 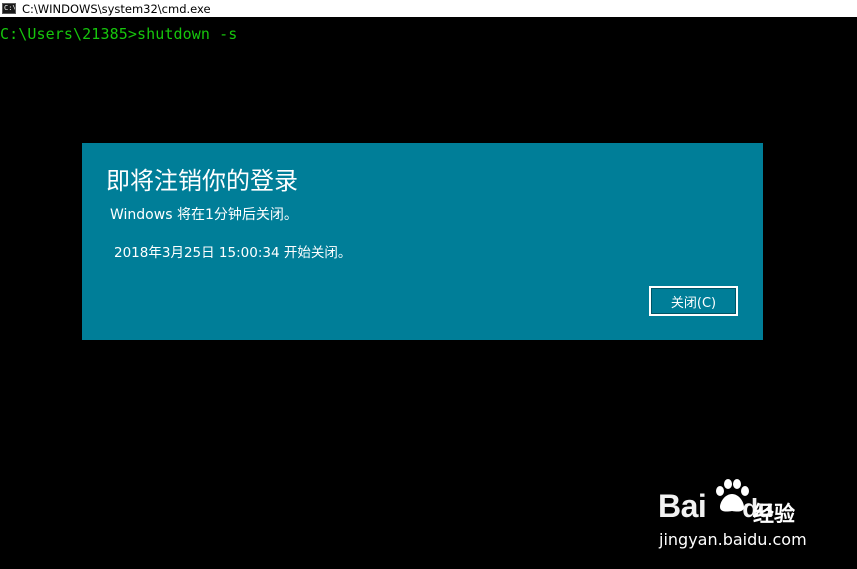 I want to click on baidu-jingyan-watermark: Bai du 经验 jingyan.baidu.com, so click(x=753, y=518).